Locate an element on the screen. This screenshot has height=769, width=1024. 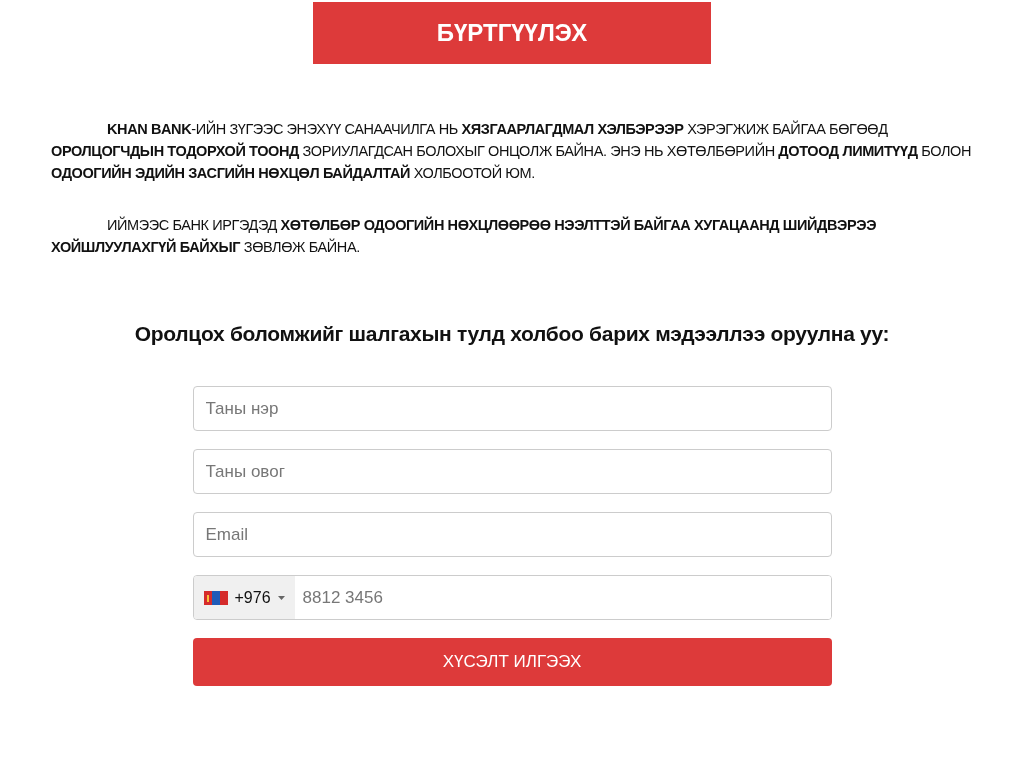
input-field: Email is located at coordinates (512, 534).